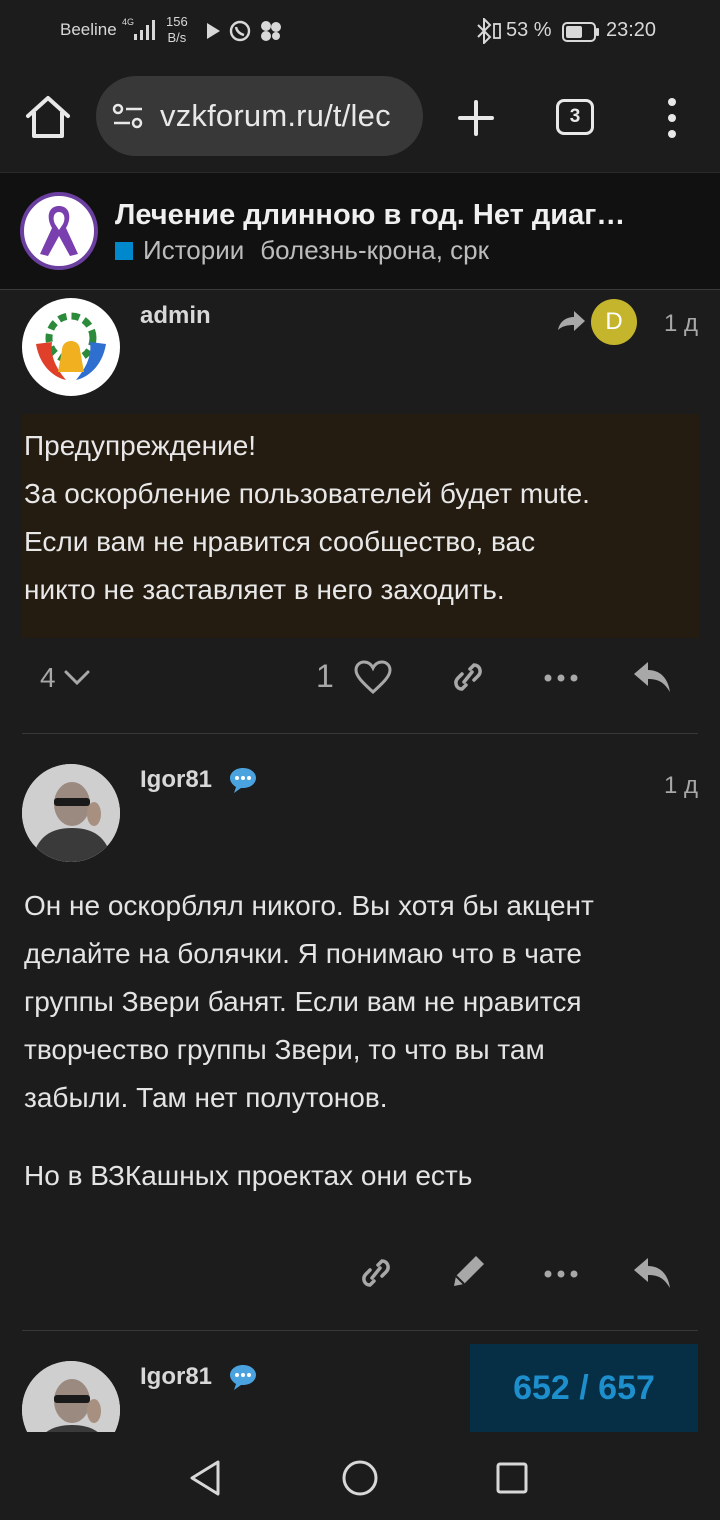 This screenshot has height=1520, width=720. Describe the element at coordinates (303, 953) in the screenshot. I see `post-text-line: делайте на болячки. Я понимаю что в чате` at that location.